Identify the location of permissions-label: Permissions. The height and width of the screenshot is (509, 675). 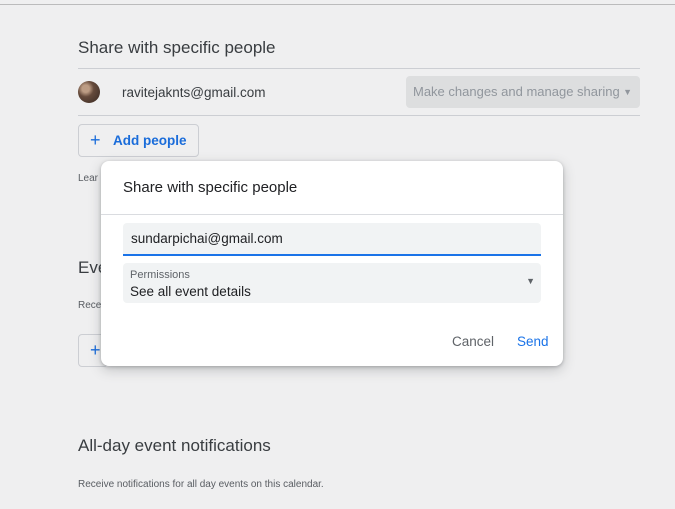
(160, 275).